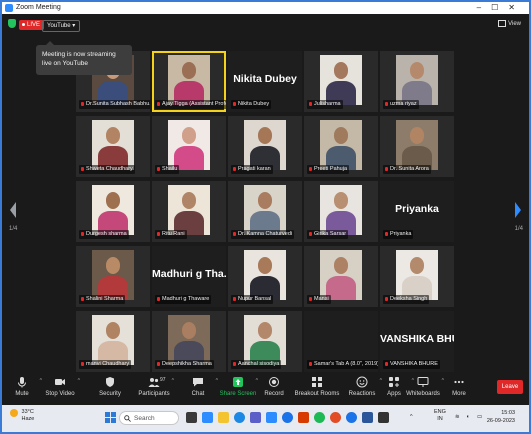 This screenshot has height=434, width=531. I want to click on participant-tile: Pragati karan, so click(265, 146).